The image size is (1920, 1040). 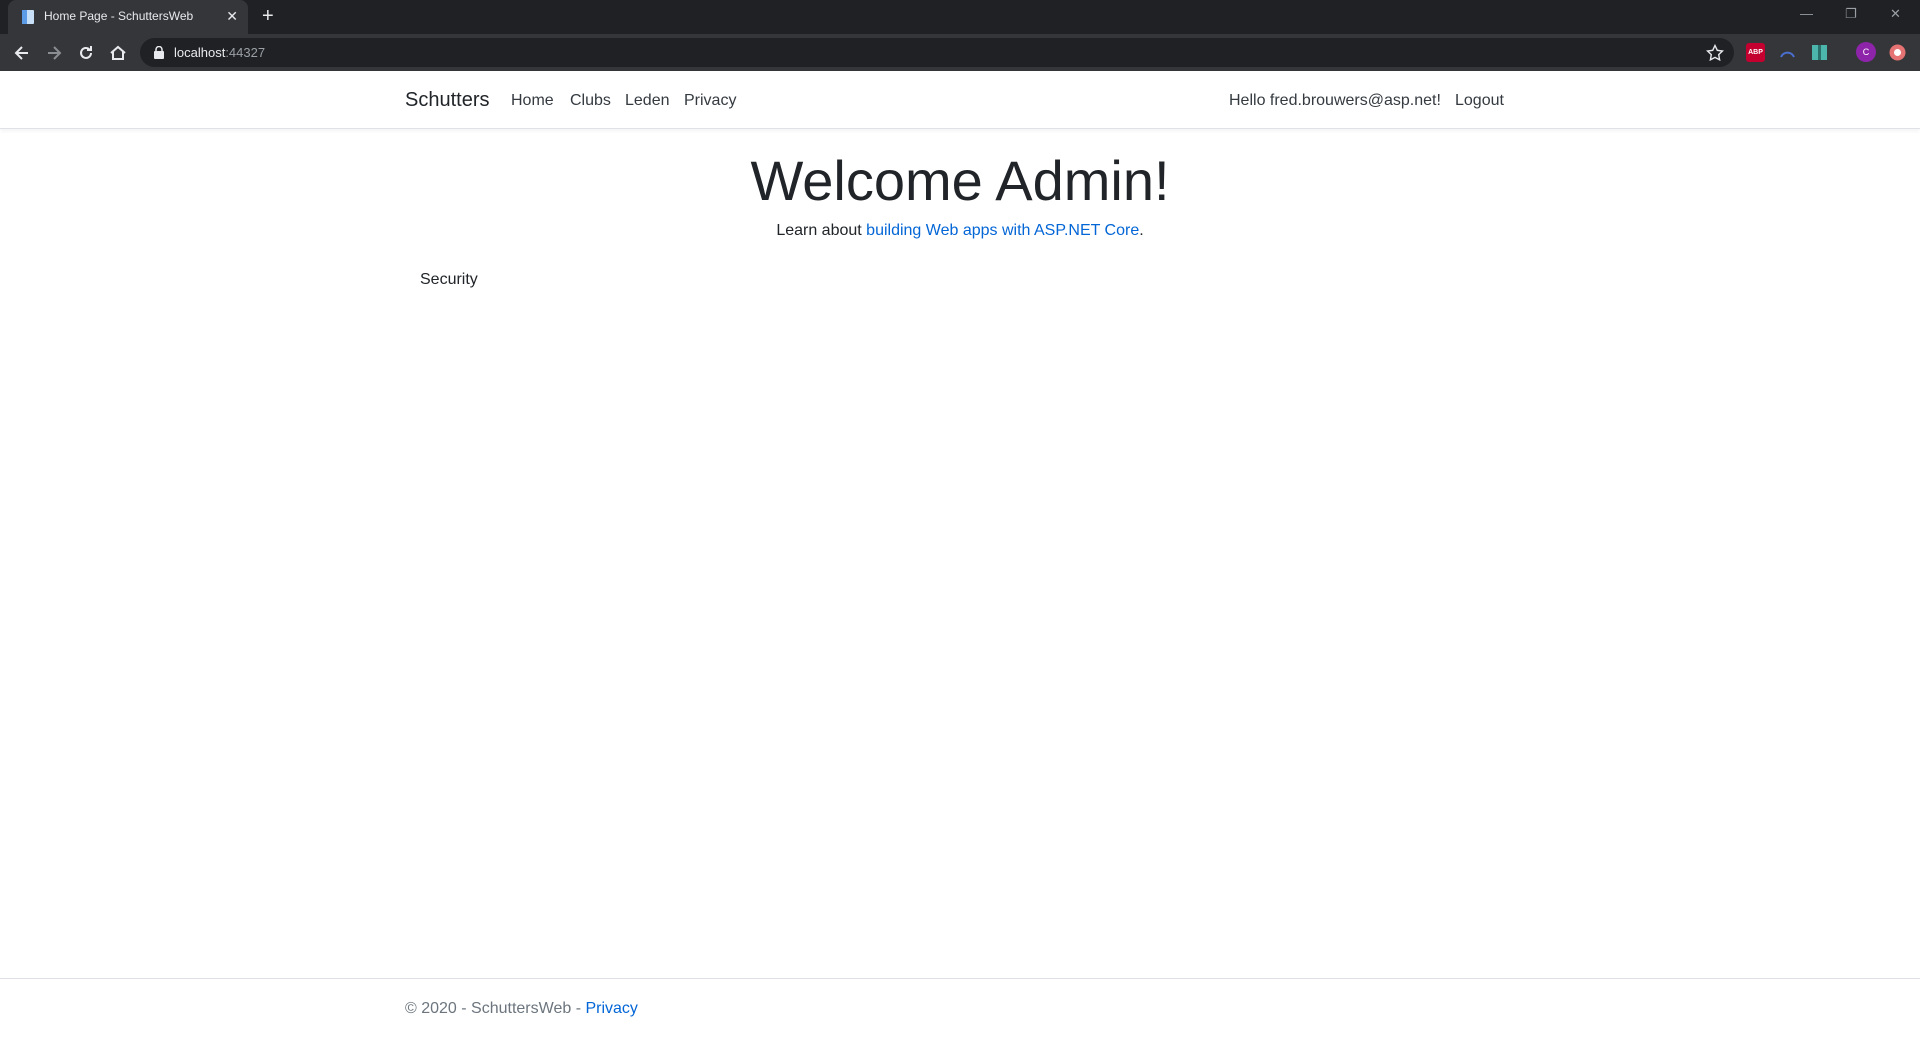 I want to click on adblock-icon: ABP, so click(x=1755, y=52).